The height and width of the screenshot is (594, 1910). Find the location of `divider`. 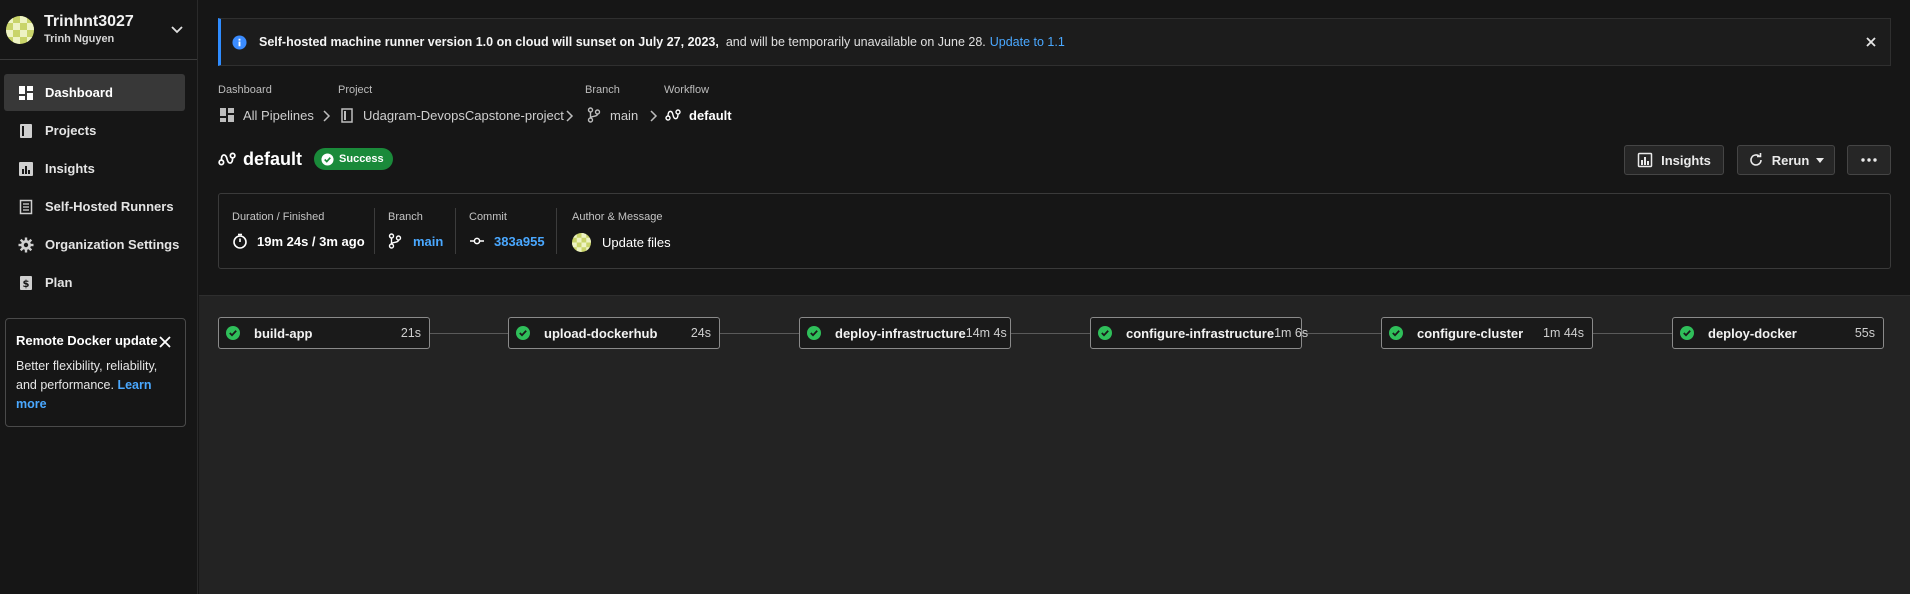

divider is located at coordinates (455, 231).